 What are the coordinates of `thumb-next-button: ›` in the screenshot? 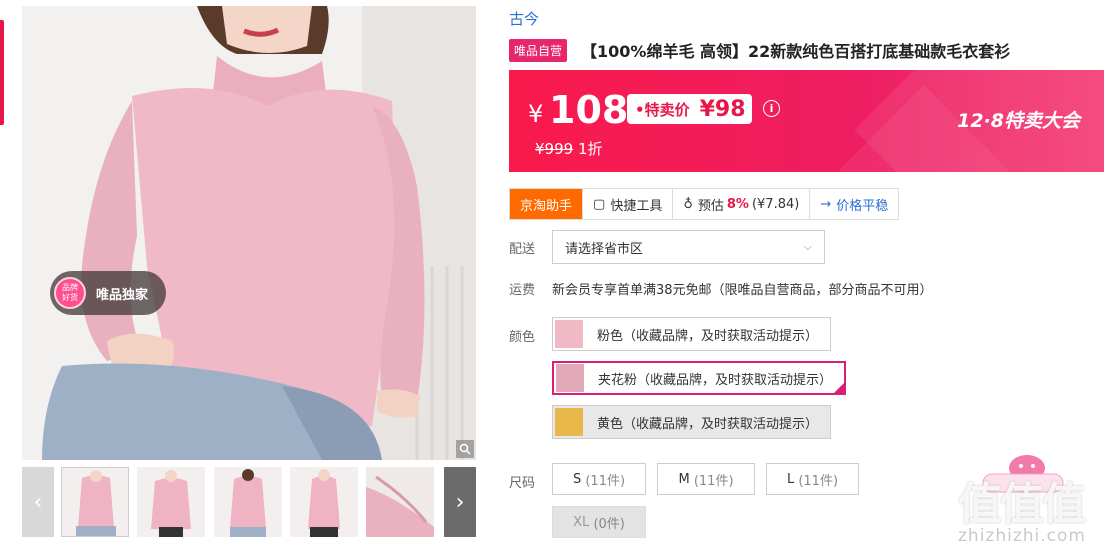 It's located at (460, 502).